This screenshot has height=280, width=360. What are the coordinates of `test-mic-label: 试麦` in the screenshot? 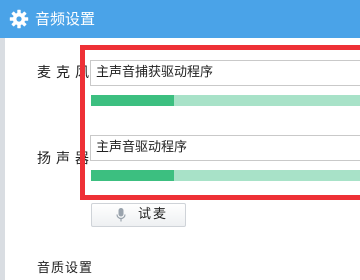 It's located at (153, 214).